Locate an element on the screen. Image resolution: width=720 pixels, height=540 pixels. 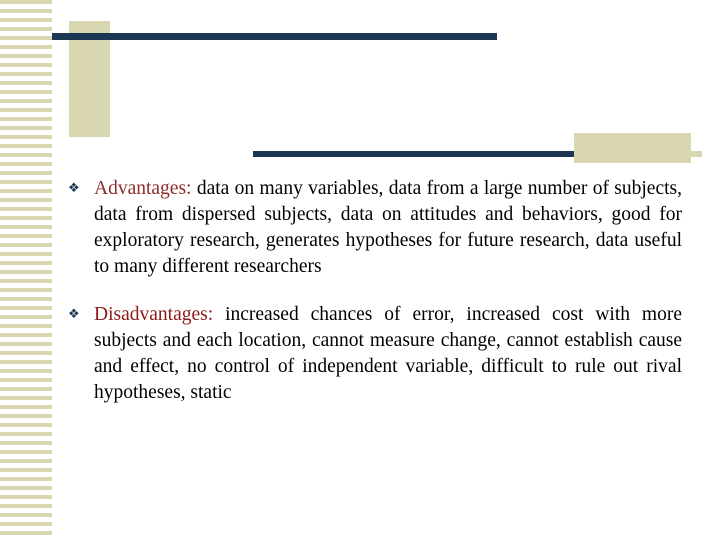
navy-rule-second is located at coordinates (413, 154).